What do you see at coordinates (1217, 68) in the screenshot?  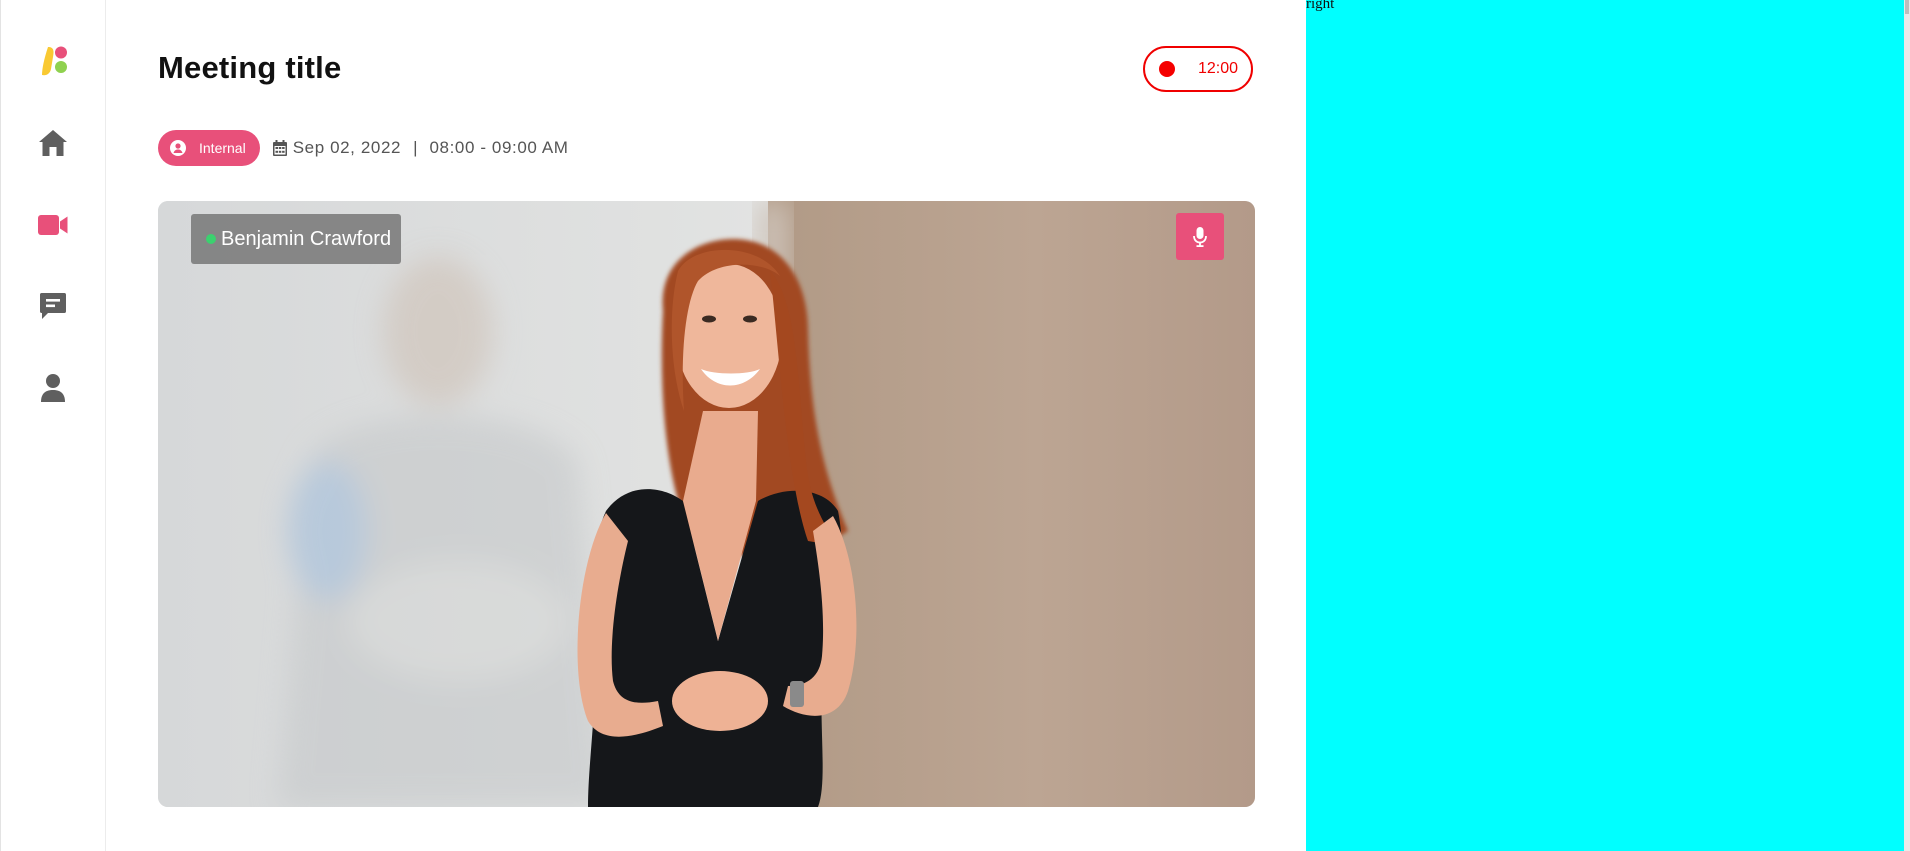 I see `recording-time: 12:00` at bounding box center [1217, 68].